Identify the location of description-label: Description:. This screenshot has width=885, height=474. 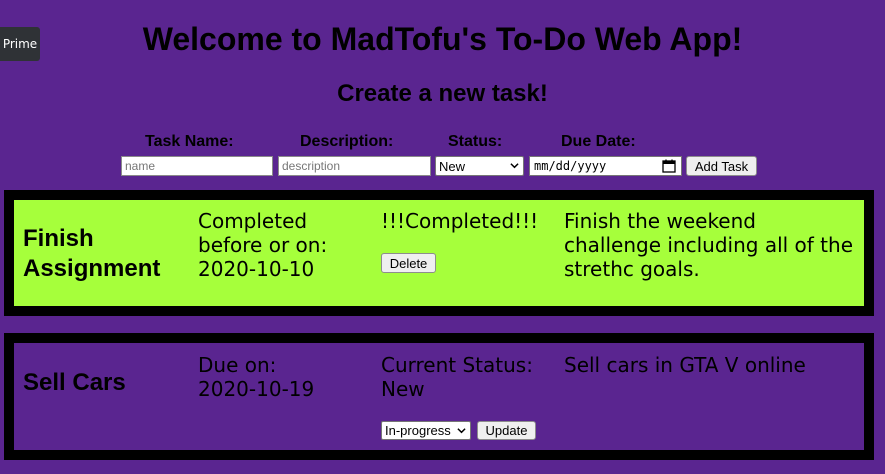
(347, 141).